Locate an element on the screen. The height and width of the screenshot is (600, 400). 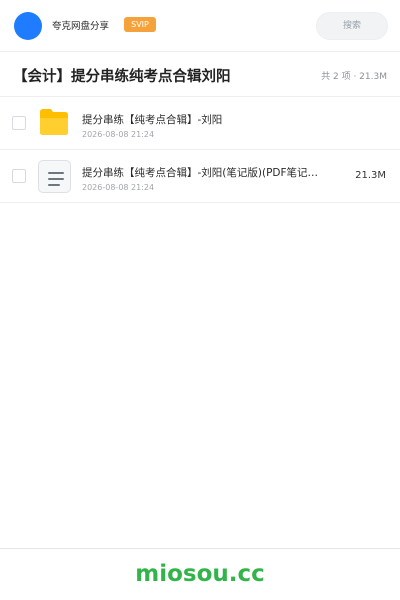
top-header: 夸克网盘分享 SVIP 搜索 is located at coordinates (200, 26).